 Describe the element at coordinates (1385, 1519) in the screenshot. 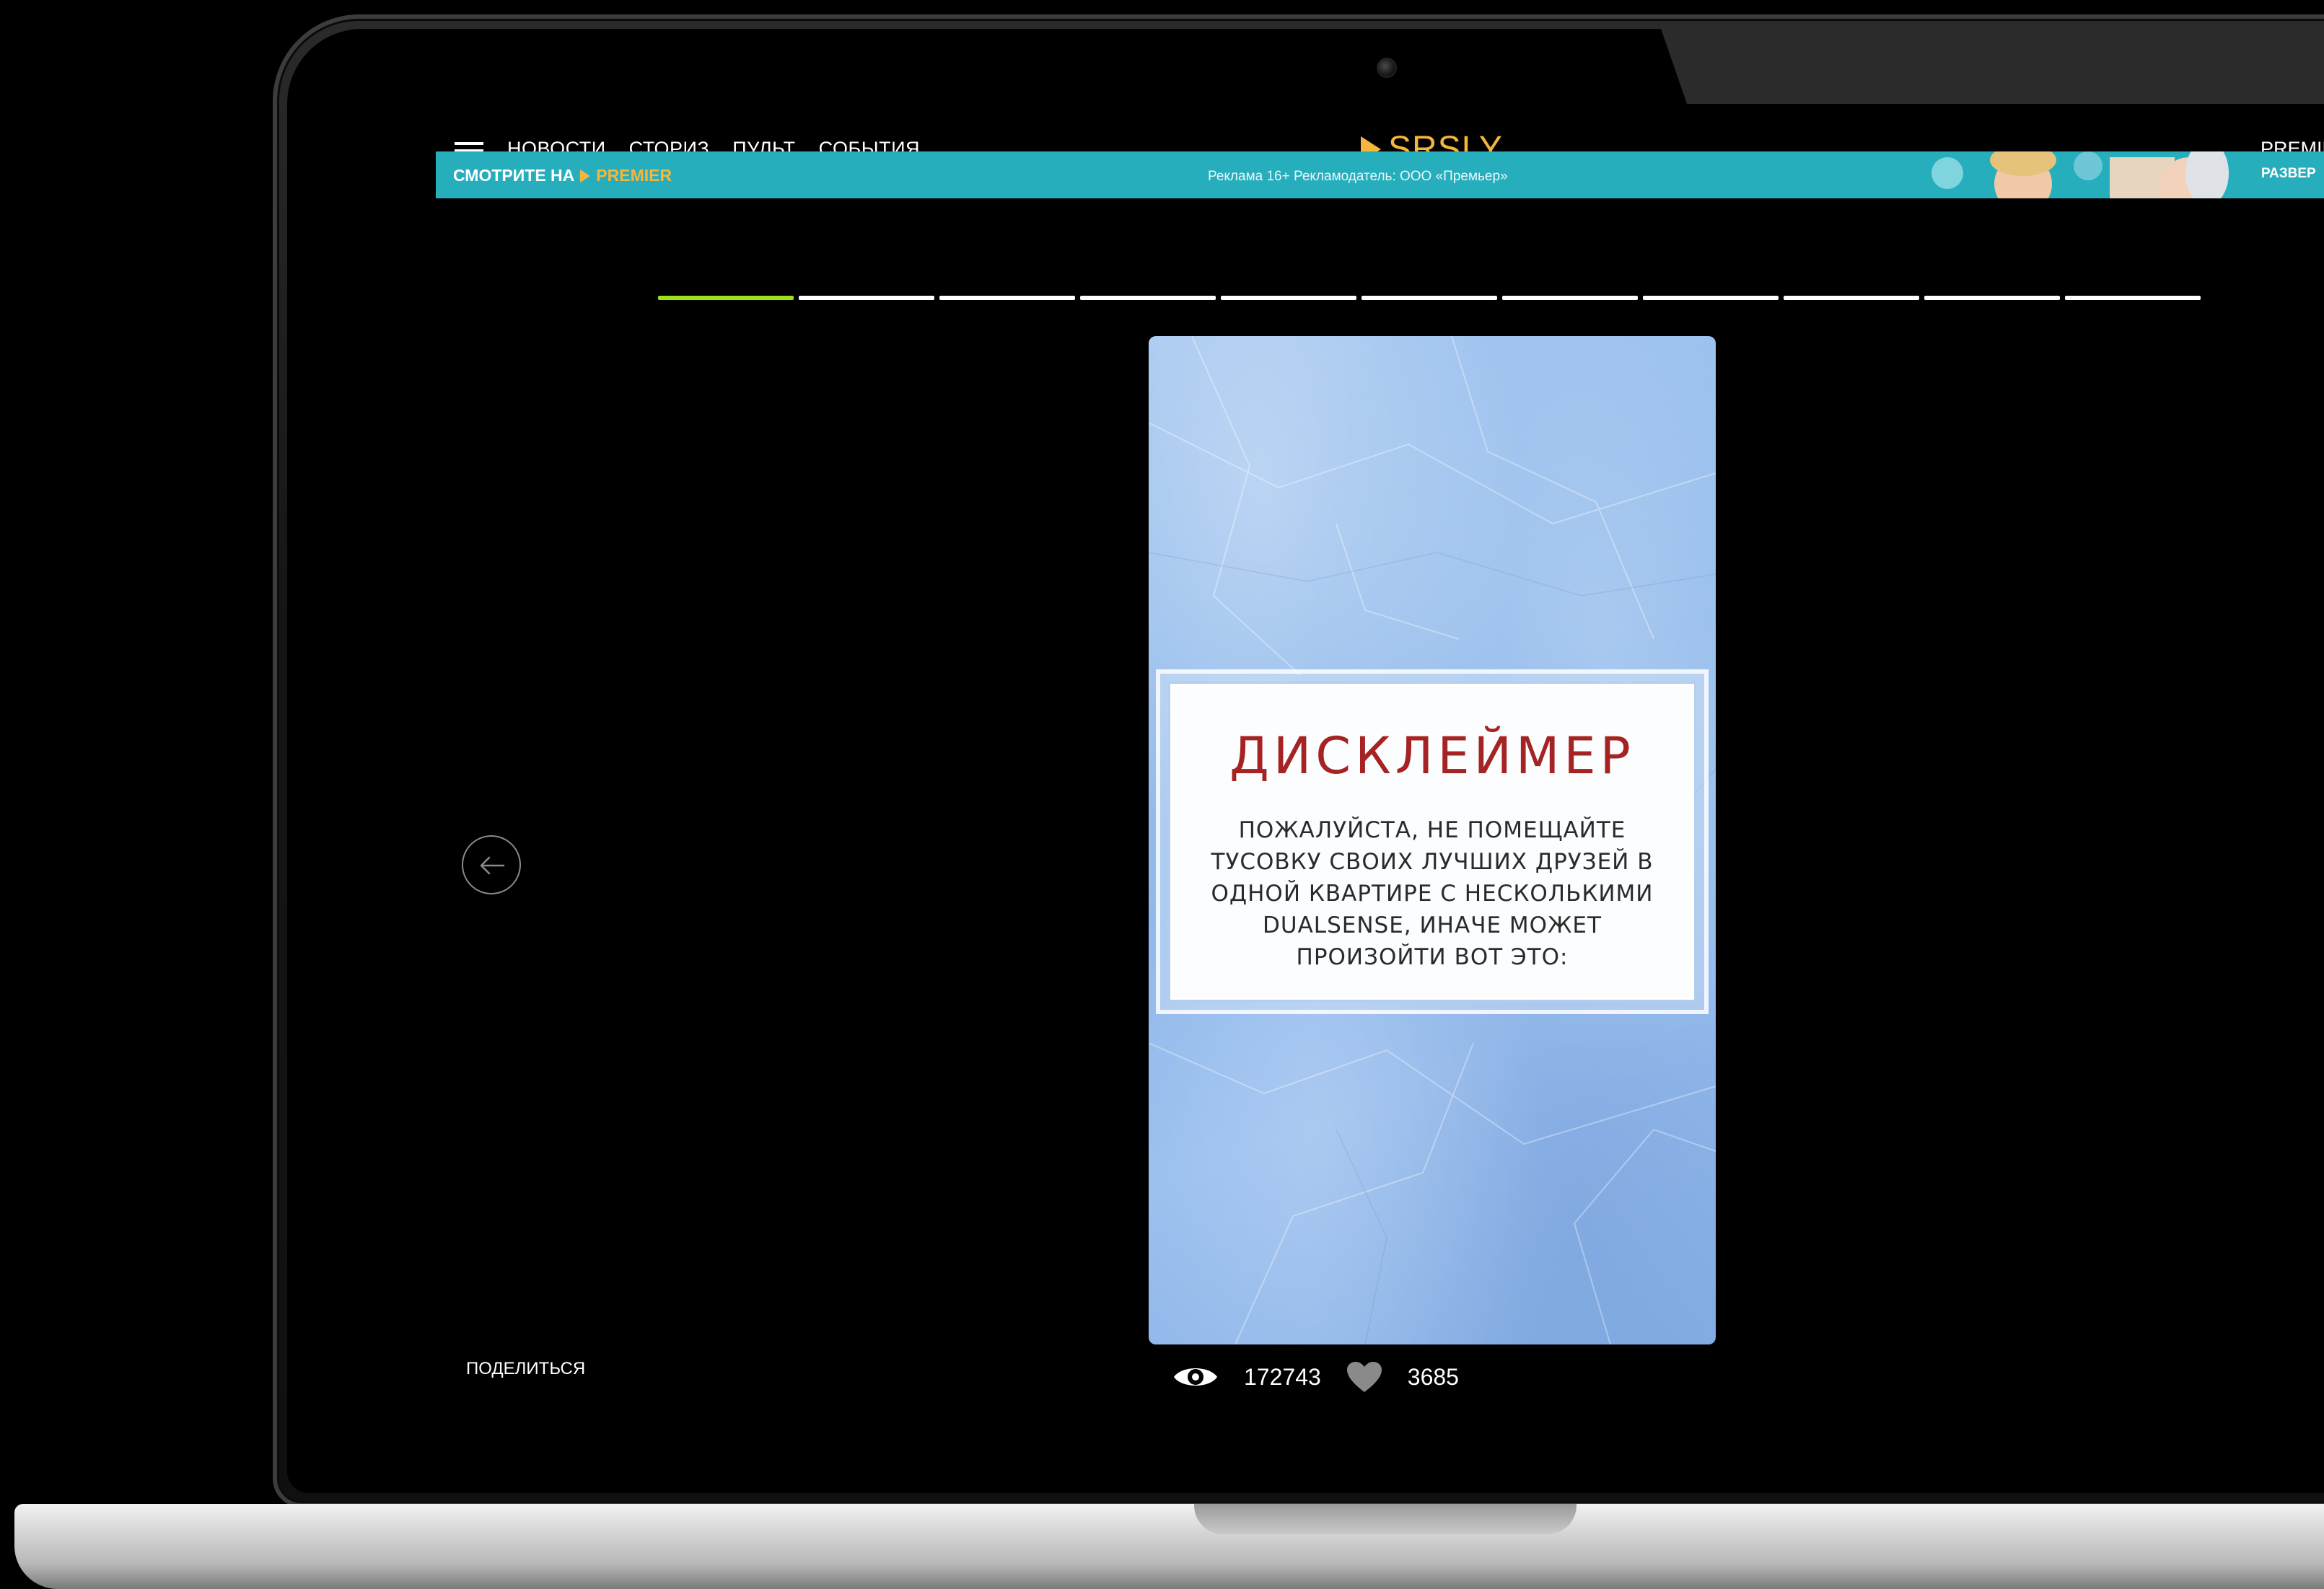

I see `laptop-opening-notch` at that location.